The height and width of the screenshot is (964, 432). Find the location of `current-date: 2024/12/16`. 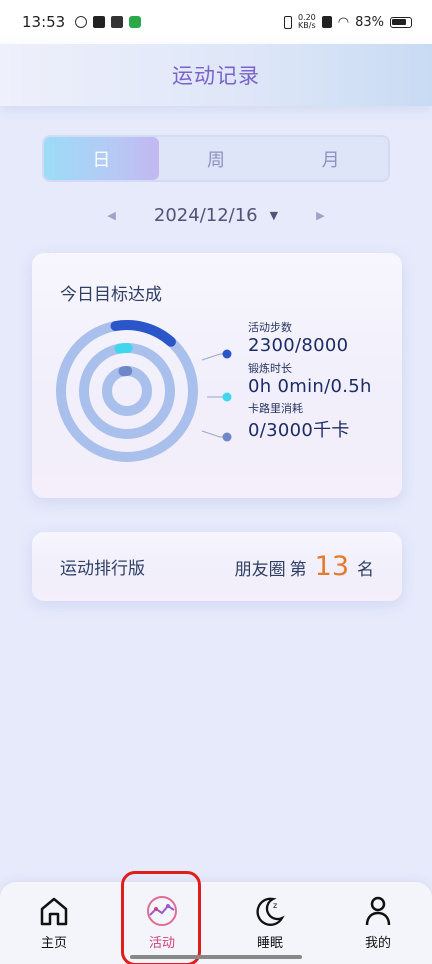

current-date: 2024/12/16 is located at coordinates (206, 215).